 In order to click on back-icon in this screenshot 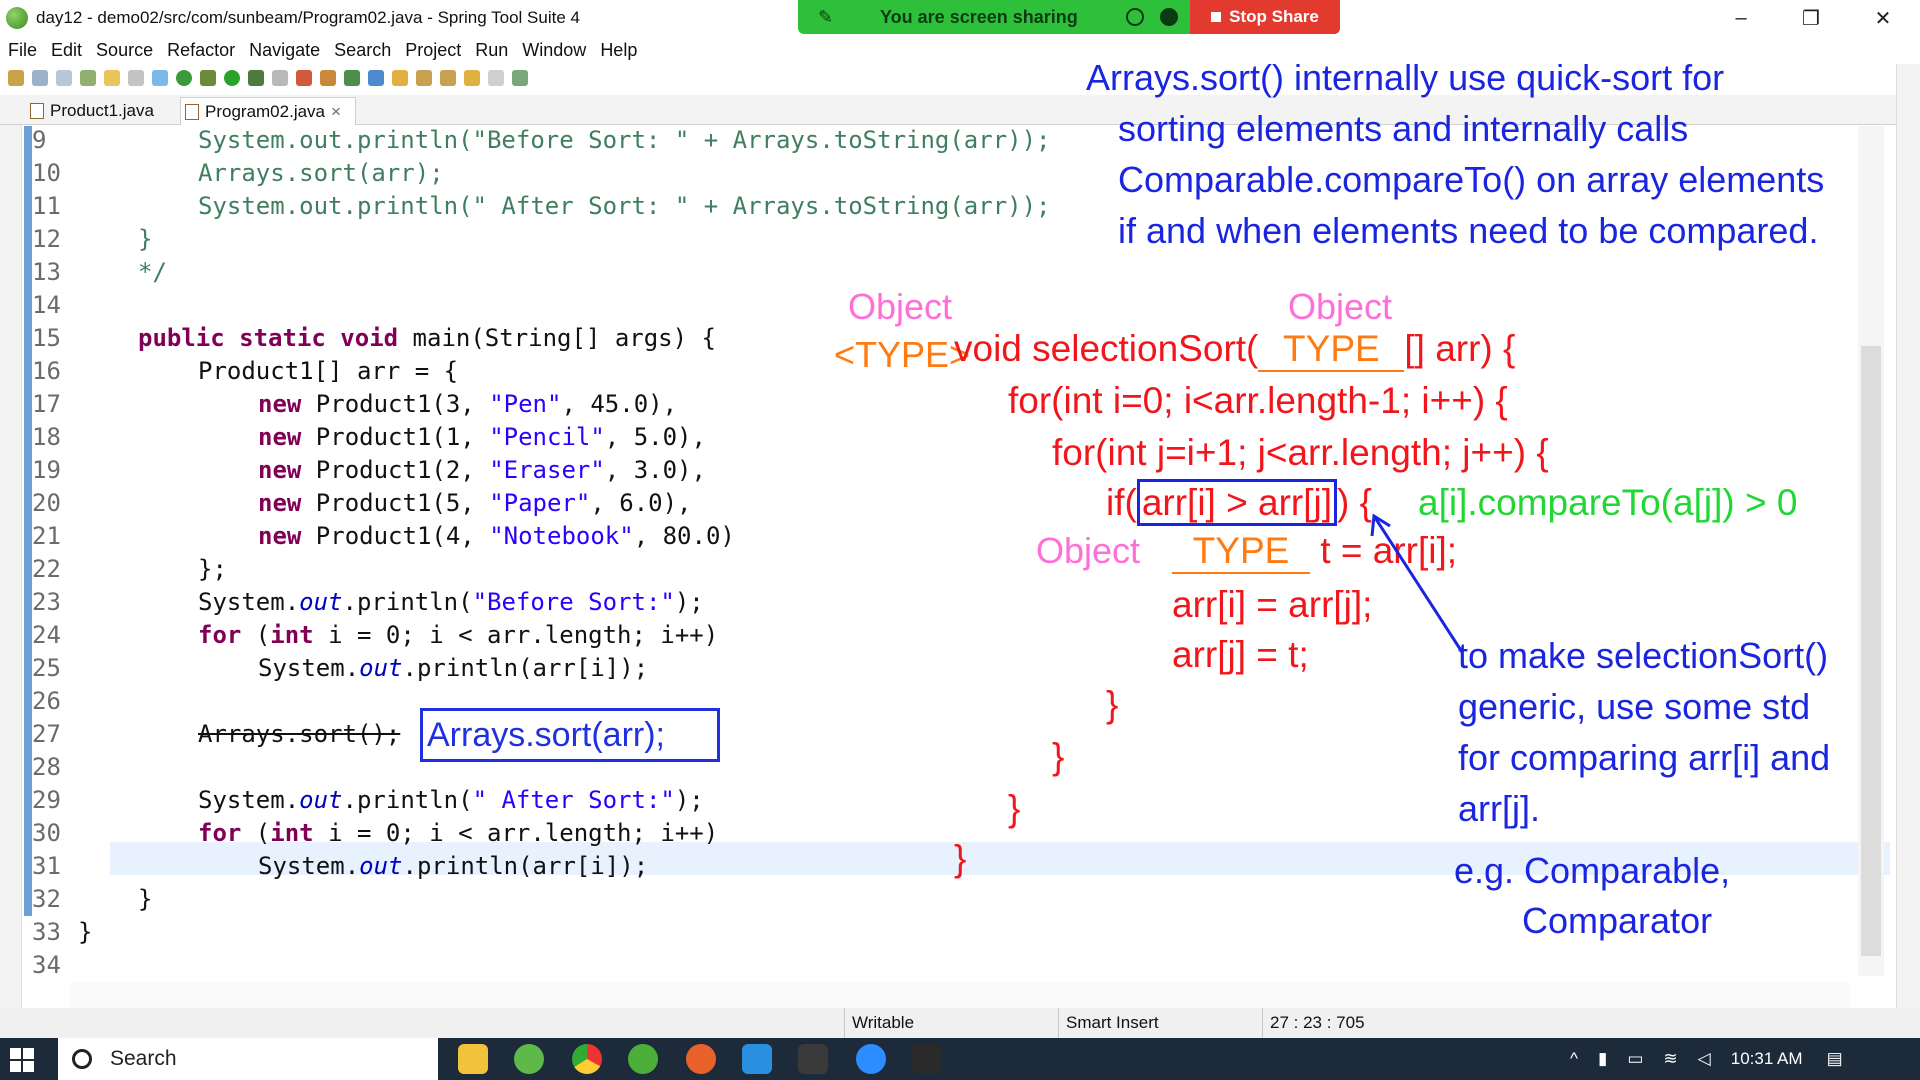, I will do `click(472, 78)`.